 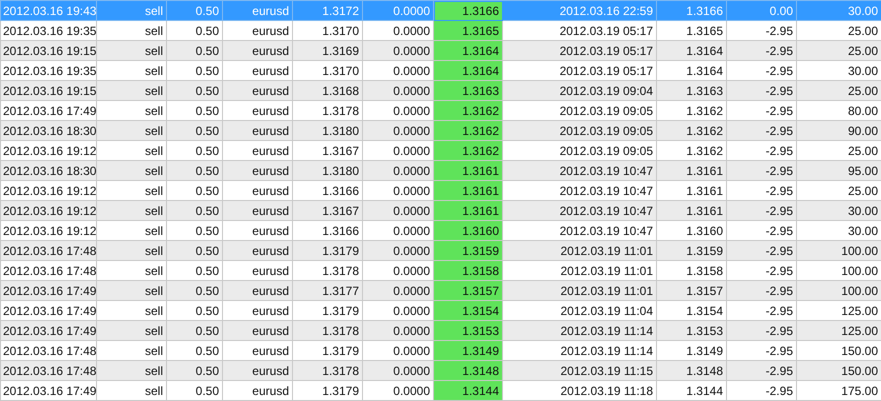 What do you see at coordinates (194, 390) in the screenshot?
I see `table-cell: 0.50` at bounding box center [194, 390].